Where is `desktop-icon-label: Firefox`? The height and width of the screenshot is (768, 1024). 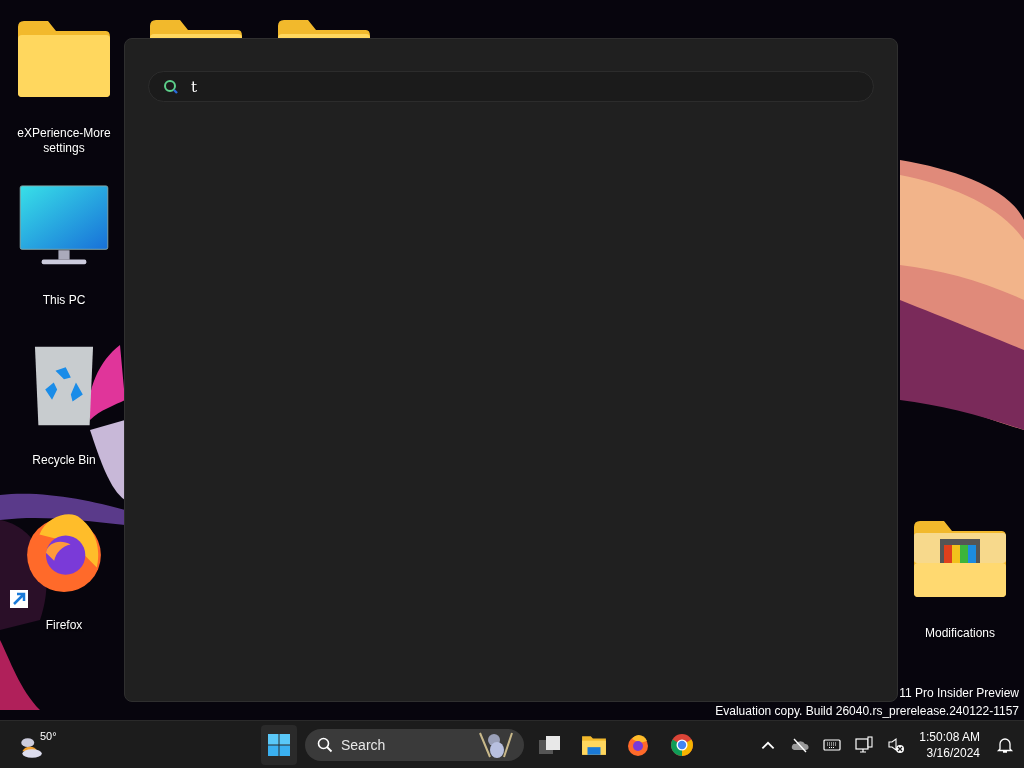
desktop-icon-label: Firefox is located at coordinates (64, 625).